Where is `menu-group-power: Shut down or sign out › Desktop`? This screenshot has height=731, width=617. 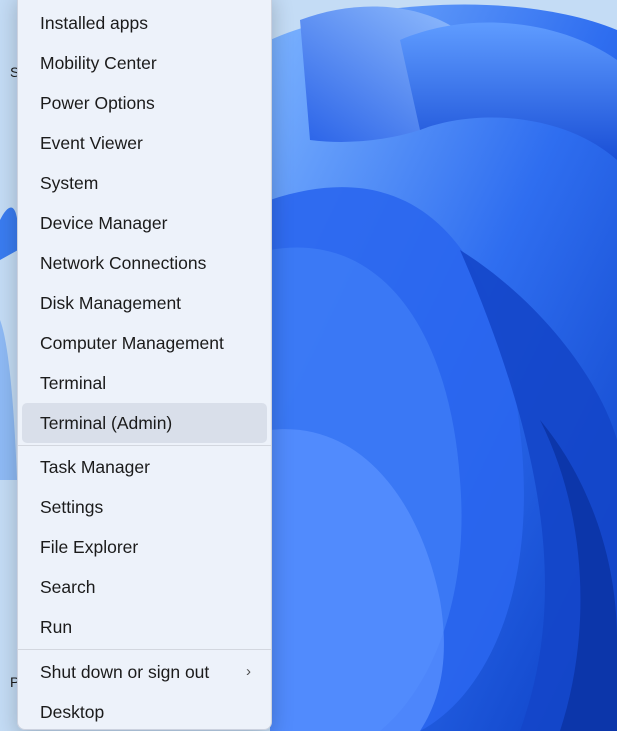
menu-group-power: Shut down or sign out › Desktop is located at coordinates (144, 691).